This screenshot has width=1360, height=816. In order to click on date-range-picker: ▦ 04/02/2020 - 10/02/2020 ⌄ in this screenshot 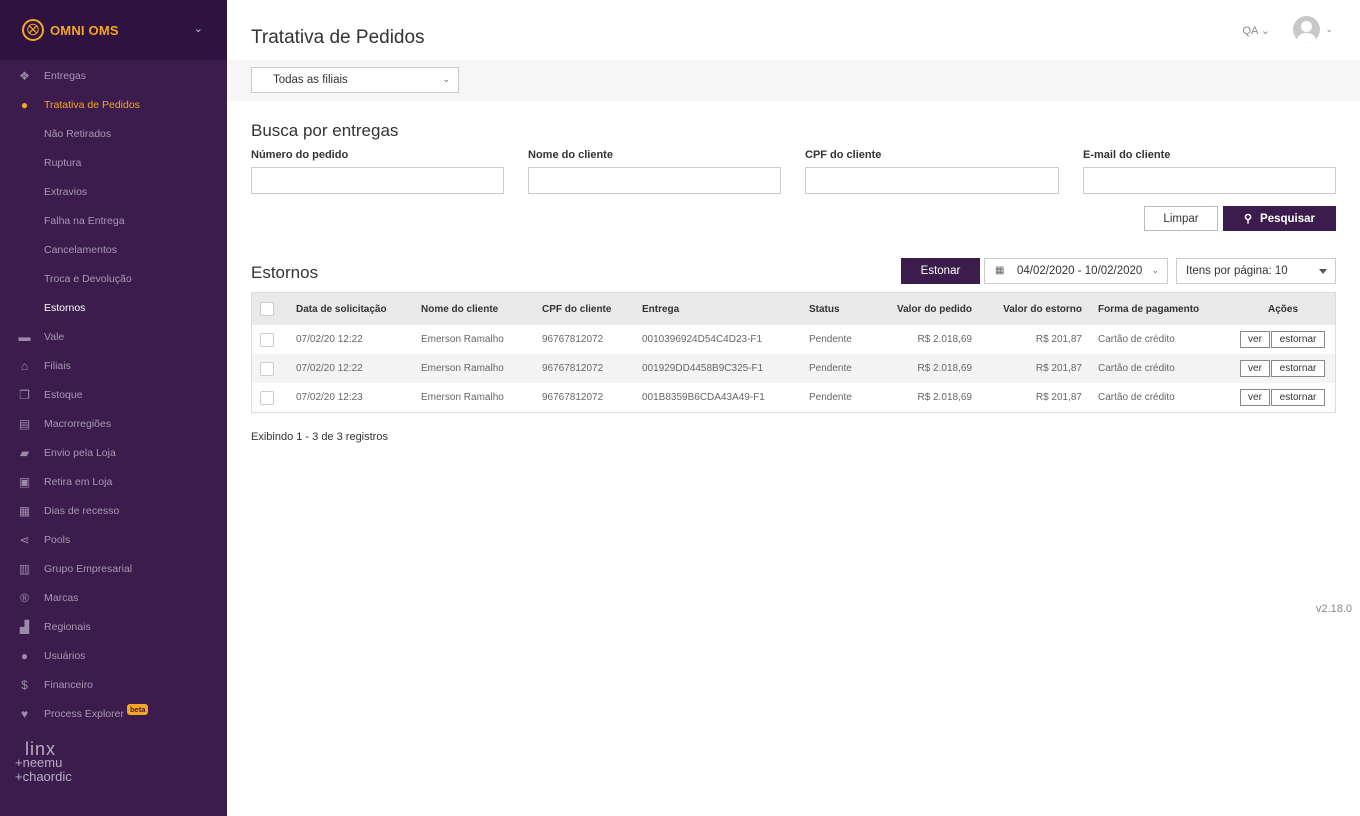, I will do `click(1076, 271)`.